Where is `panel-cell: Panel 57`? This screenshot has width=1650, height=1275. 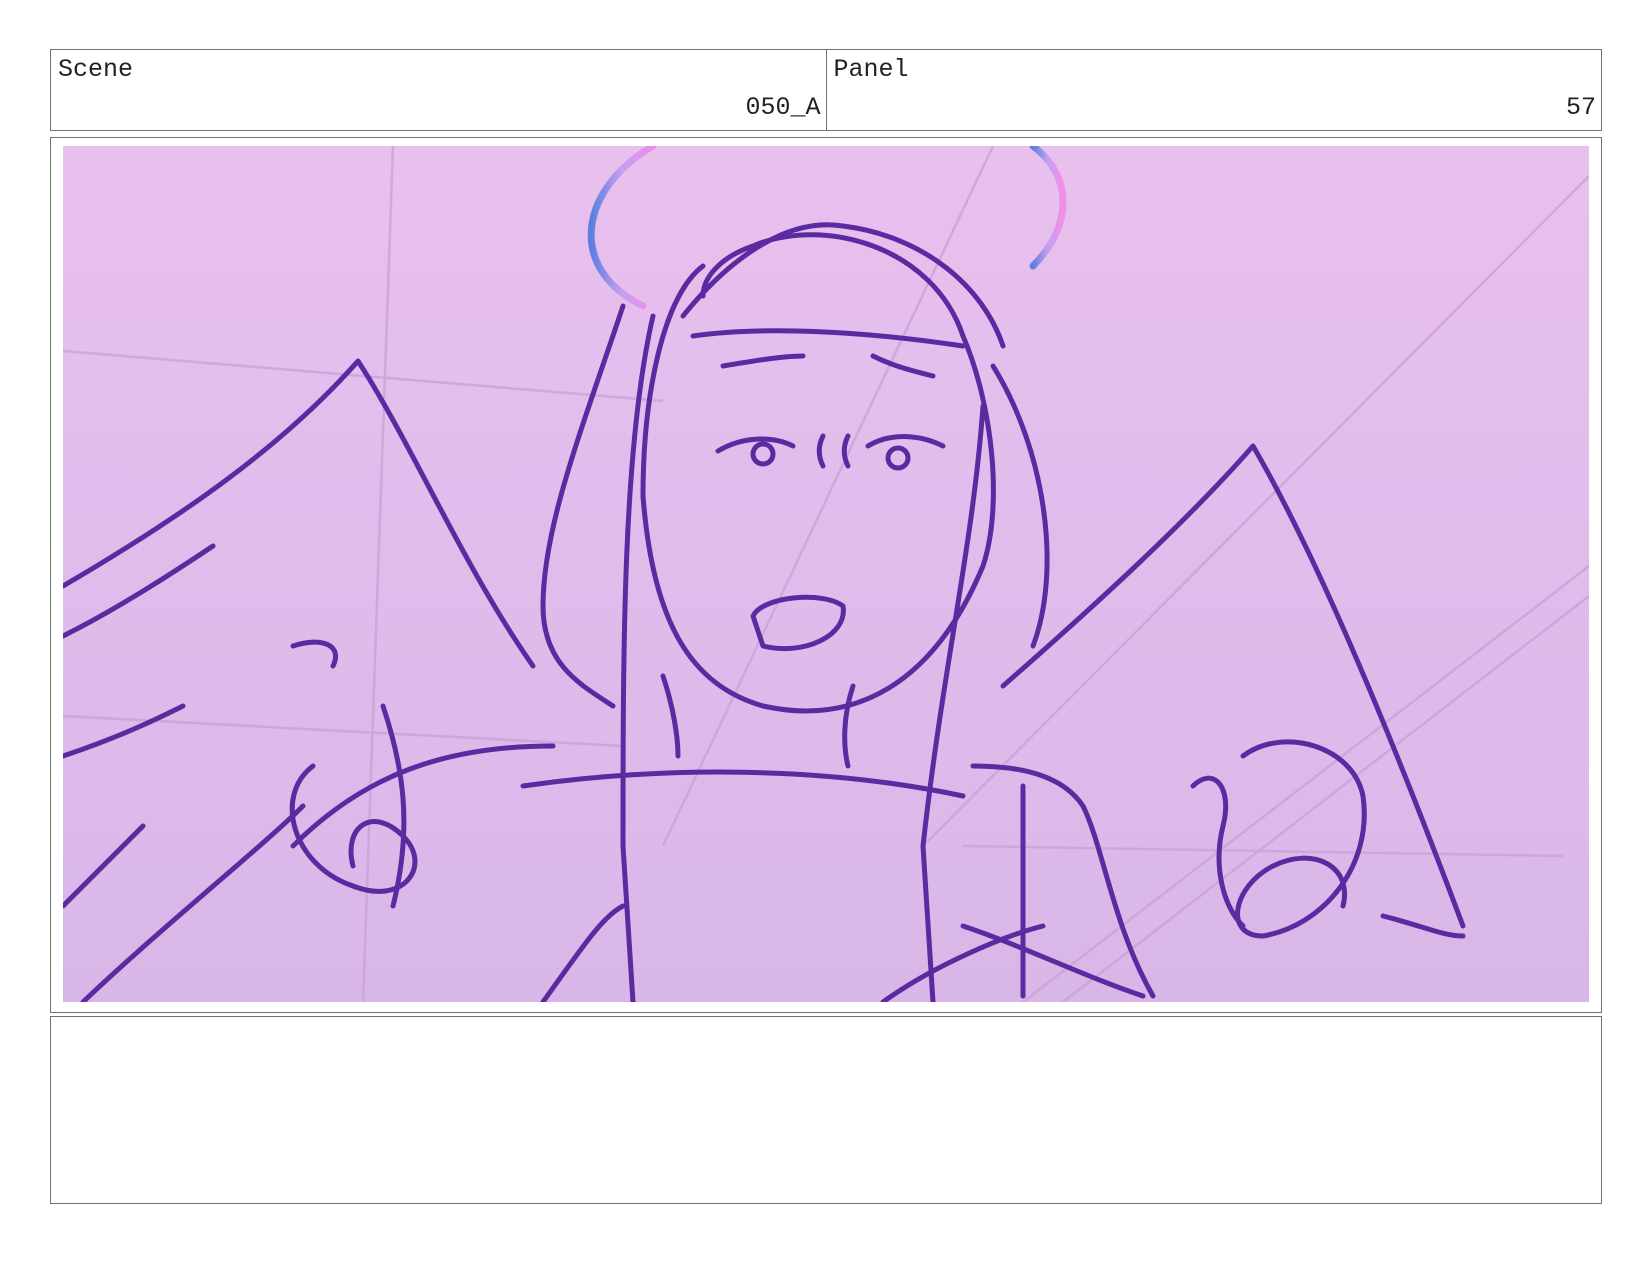 panel-cell: Panel 57 is located at coordinates (1213, 90).